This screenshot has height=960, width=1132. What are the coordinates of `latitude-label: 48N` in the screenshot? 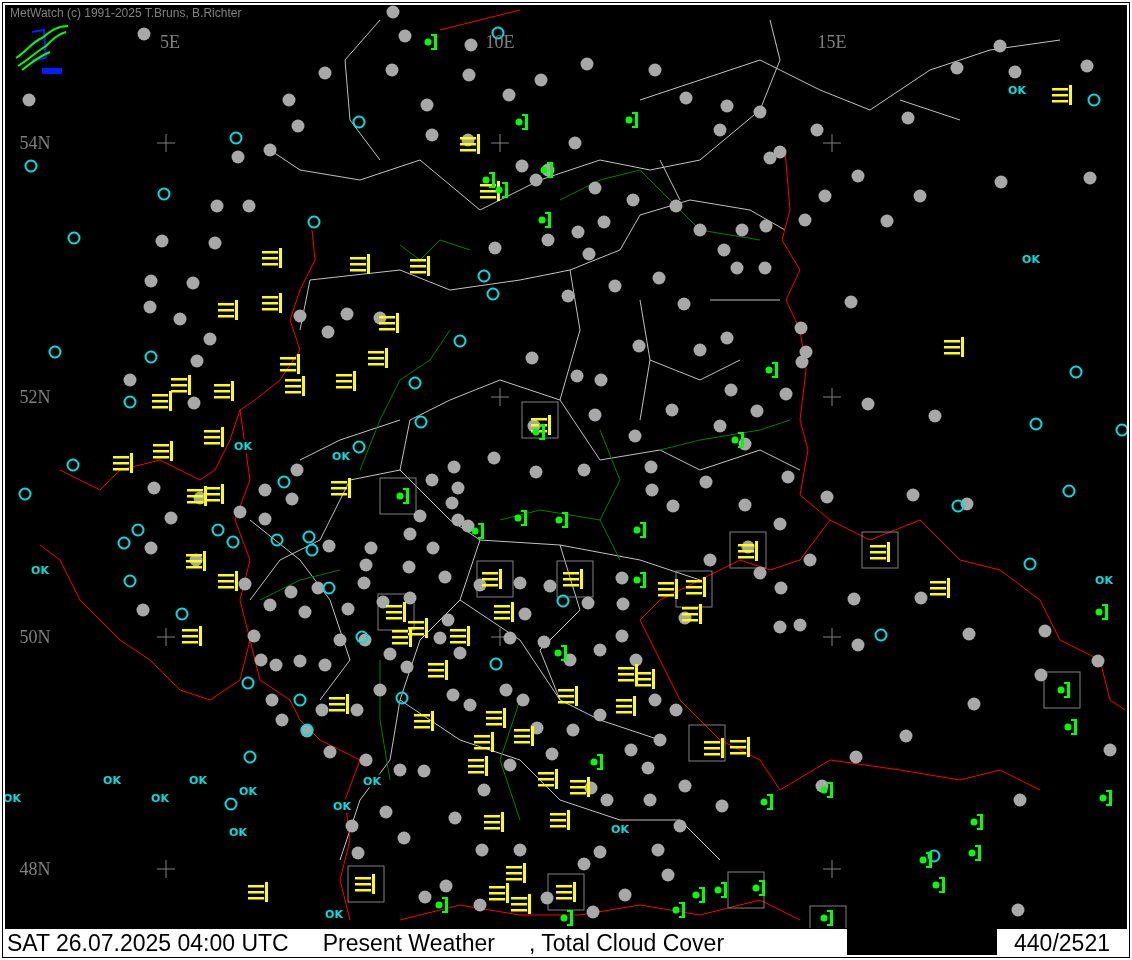 It's located at (35, 869).